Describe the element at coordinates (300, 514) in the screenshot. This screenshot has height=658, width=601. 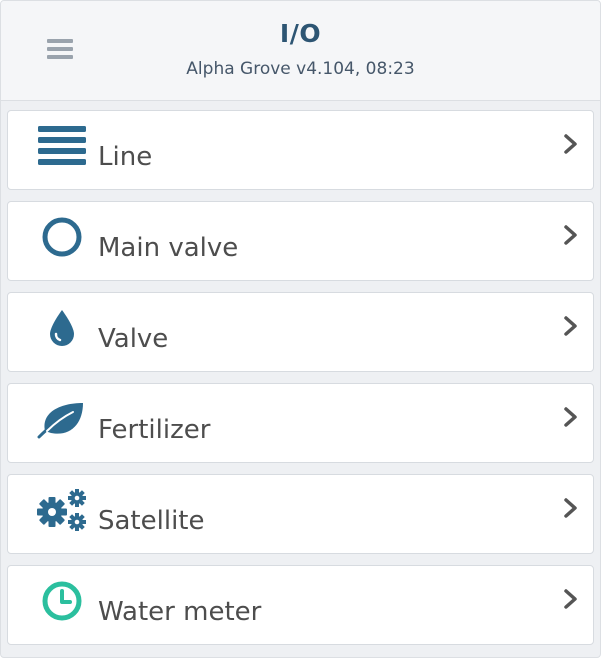
I see `list-item-satellite: Satellite` at that location.